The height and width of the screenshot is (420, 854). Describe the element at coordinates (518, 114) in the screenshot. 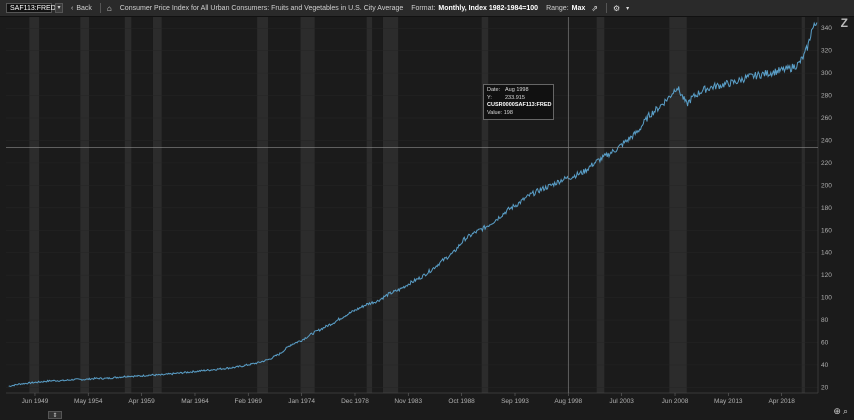

I see `tooltip-value-row: Value: 198` at that location.